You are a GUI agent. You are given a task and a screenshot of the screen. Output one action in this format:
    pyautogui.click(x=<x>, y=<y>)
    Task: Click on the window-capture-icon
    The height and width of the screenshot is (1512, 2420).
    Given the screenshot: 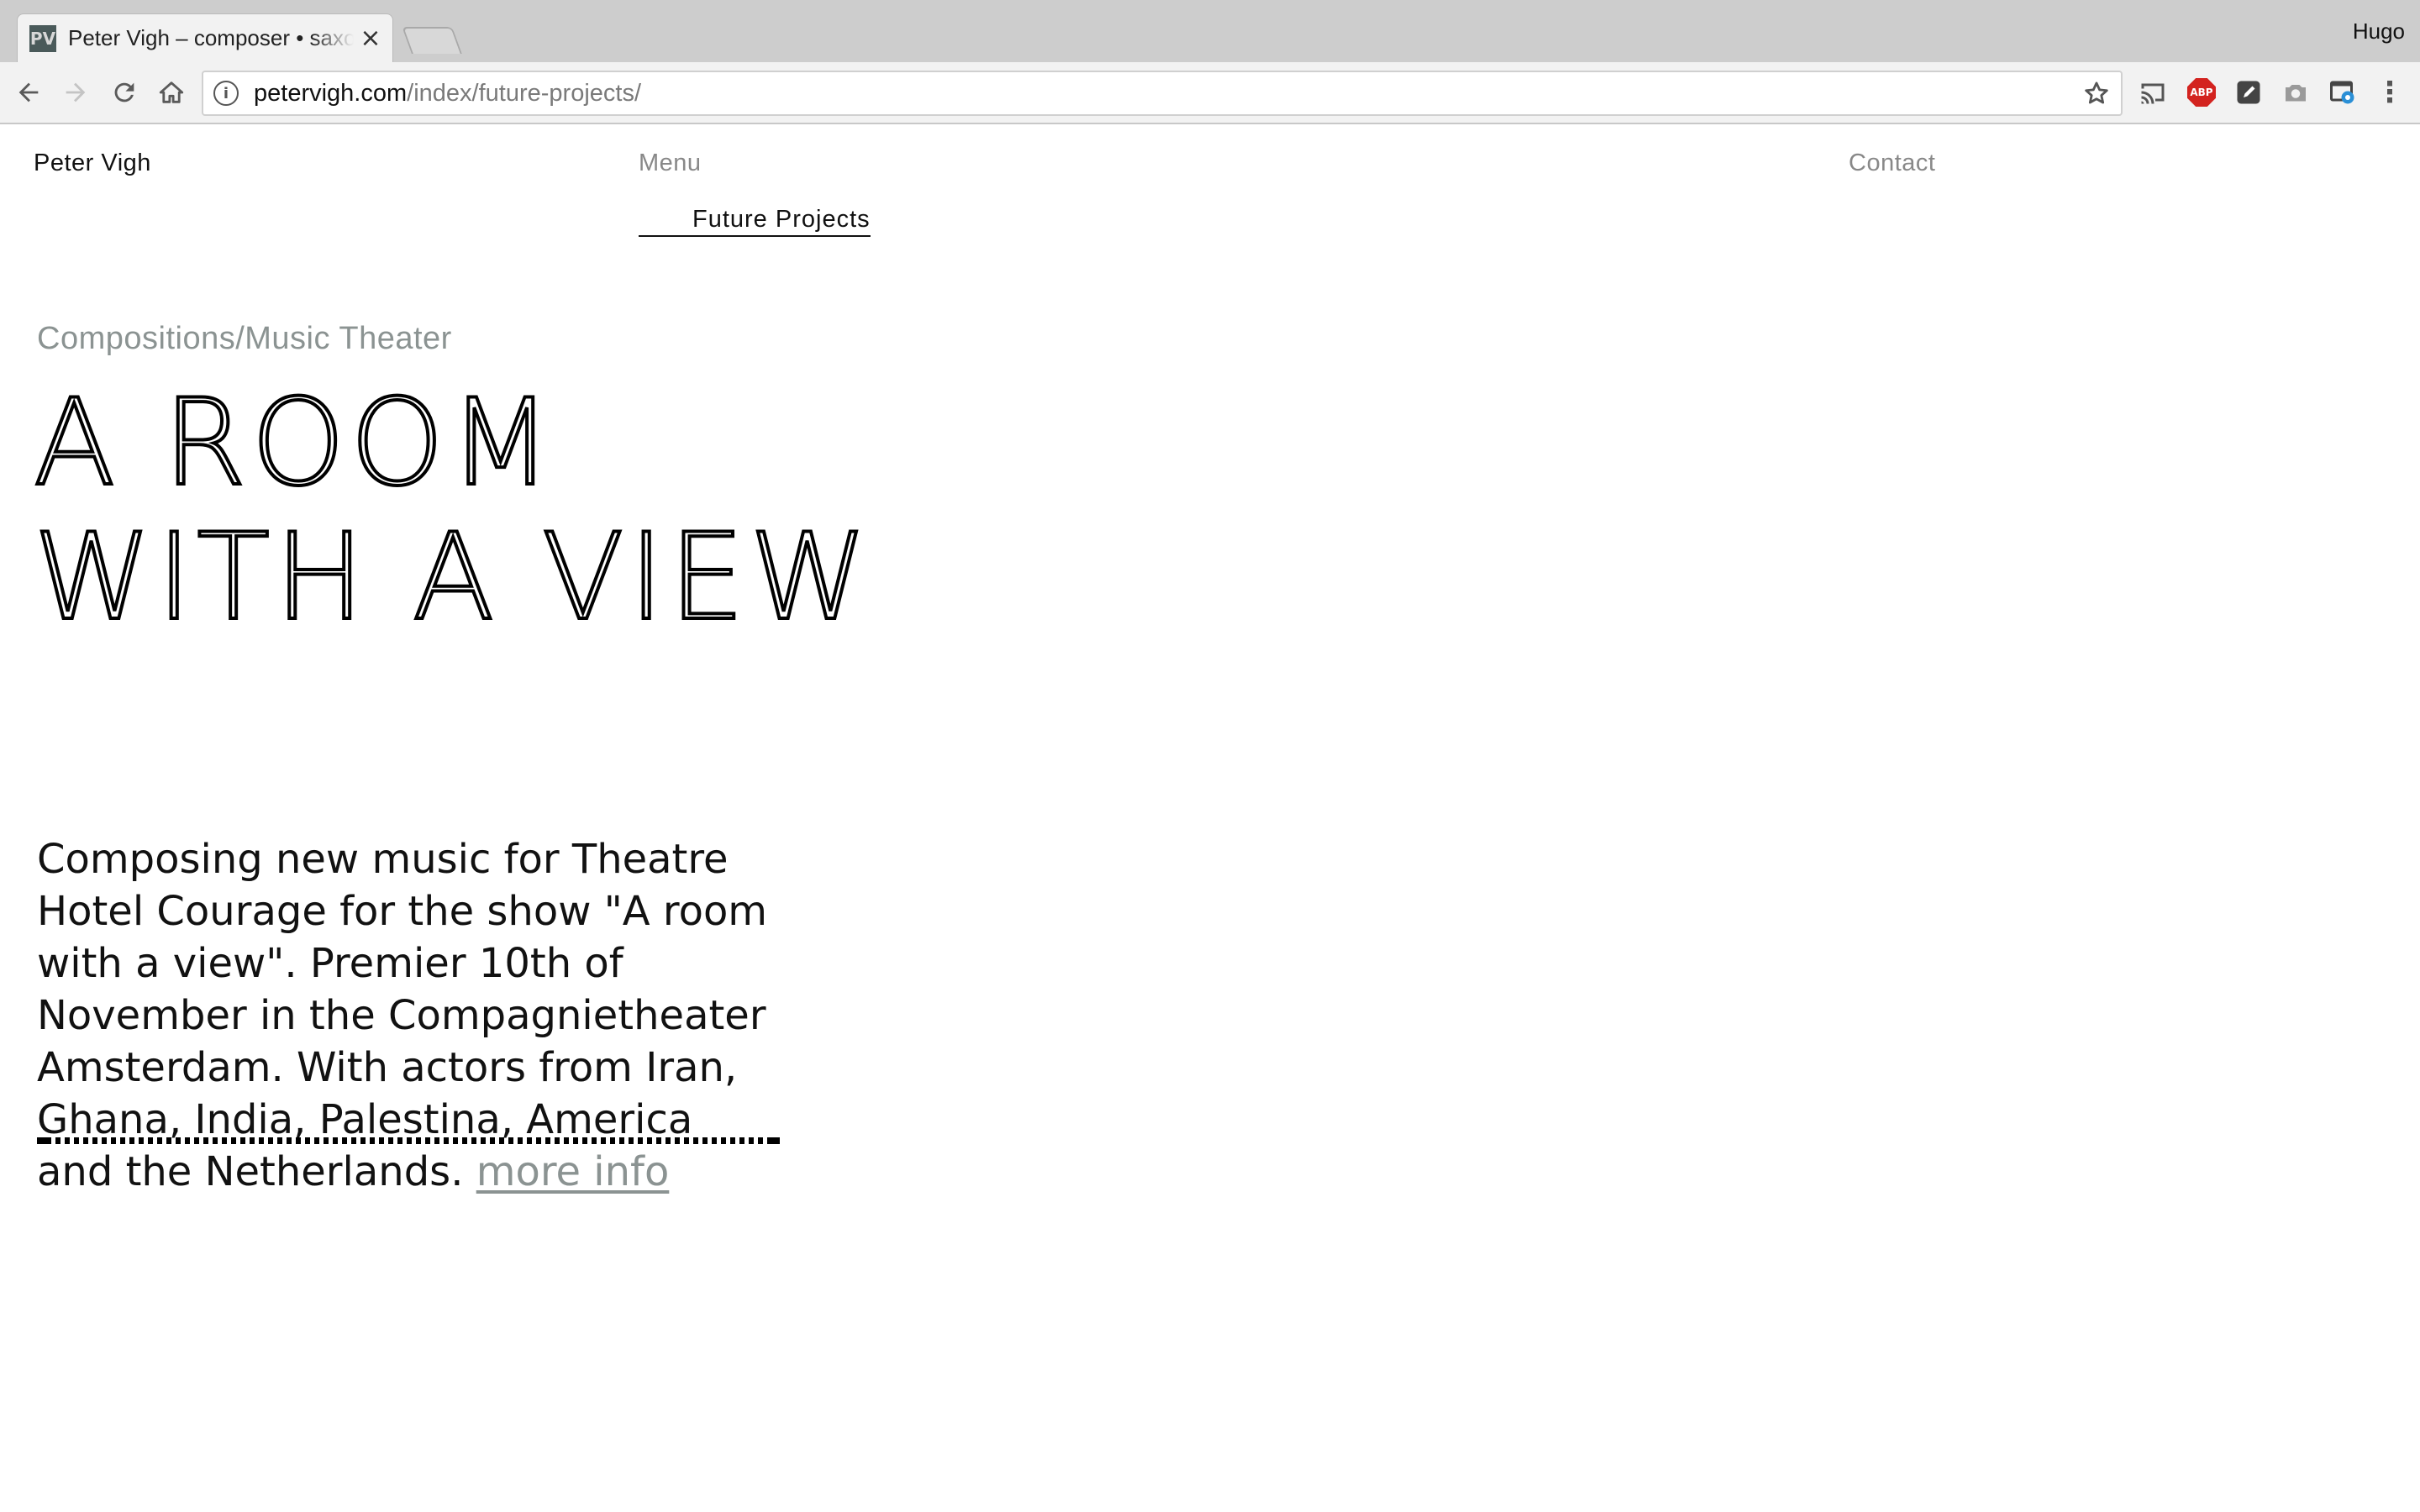 What is the action you would take?
    pyautogui.click(x=2342, y=92)
    